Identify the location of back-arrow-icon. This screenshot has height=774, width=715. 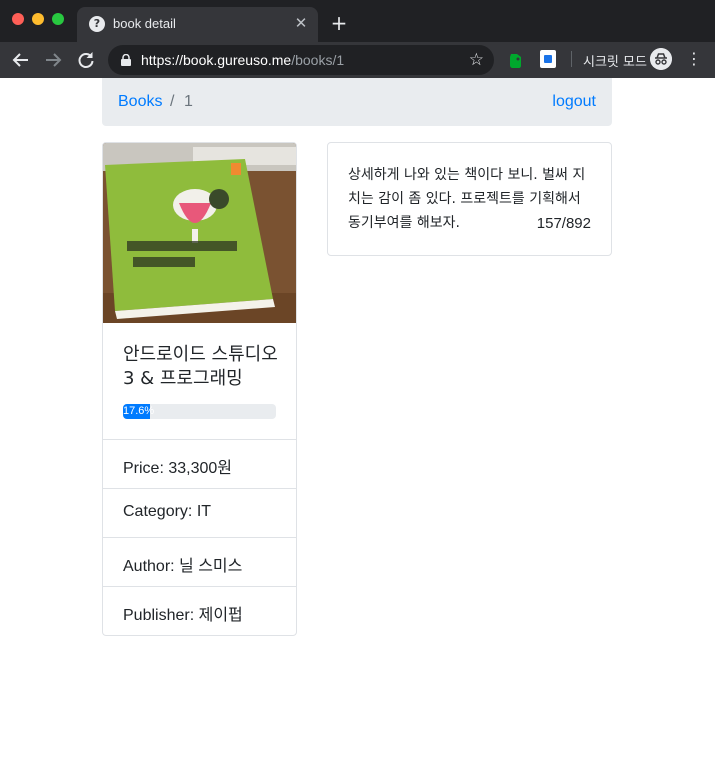
(21, 60).